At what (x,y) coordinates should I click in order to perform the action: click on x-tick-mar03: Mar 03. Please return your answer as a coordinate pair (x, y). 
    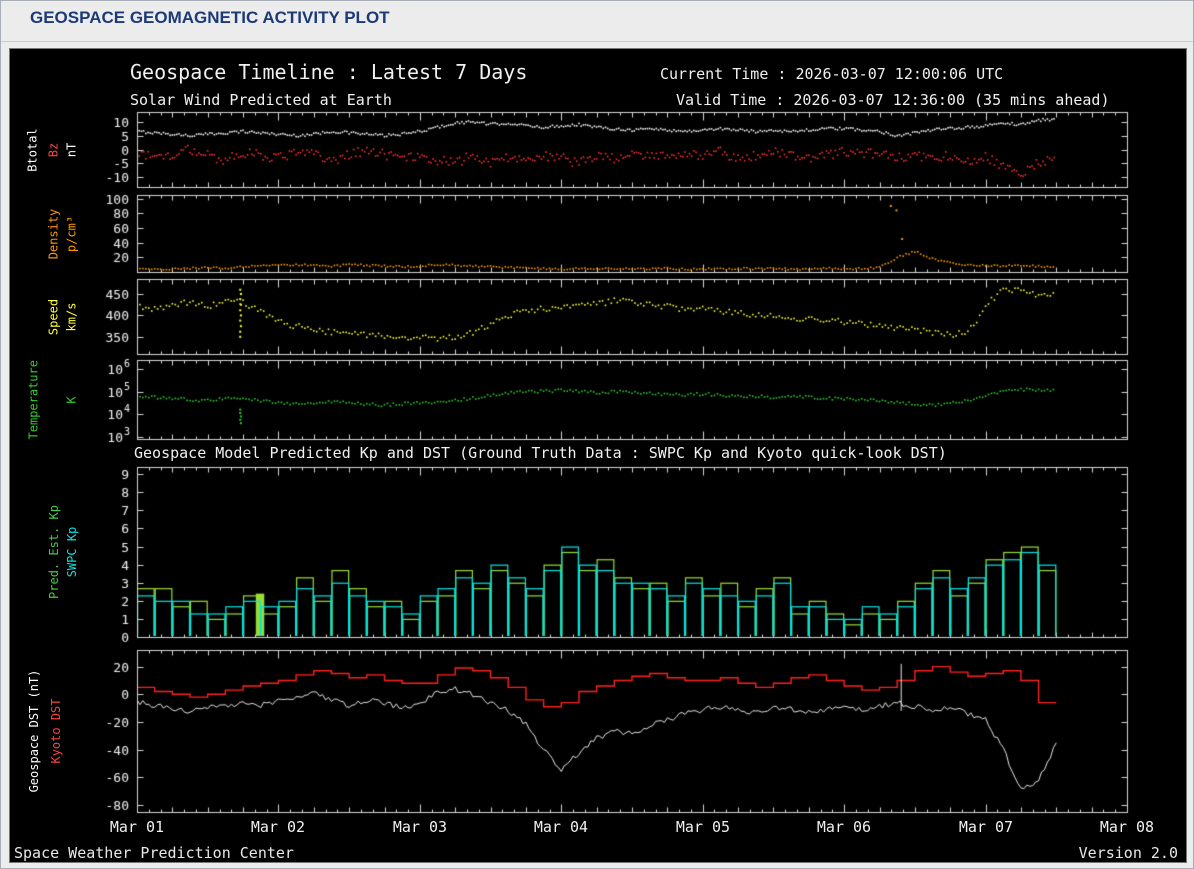
    Looking at the image, I should click on (420, 827).